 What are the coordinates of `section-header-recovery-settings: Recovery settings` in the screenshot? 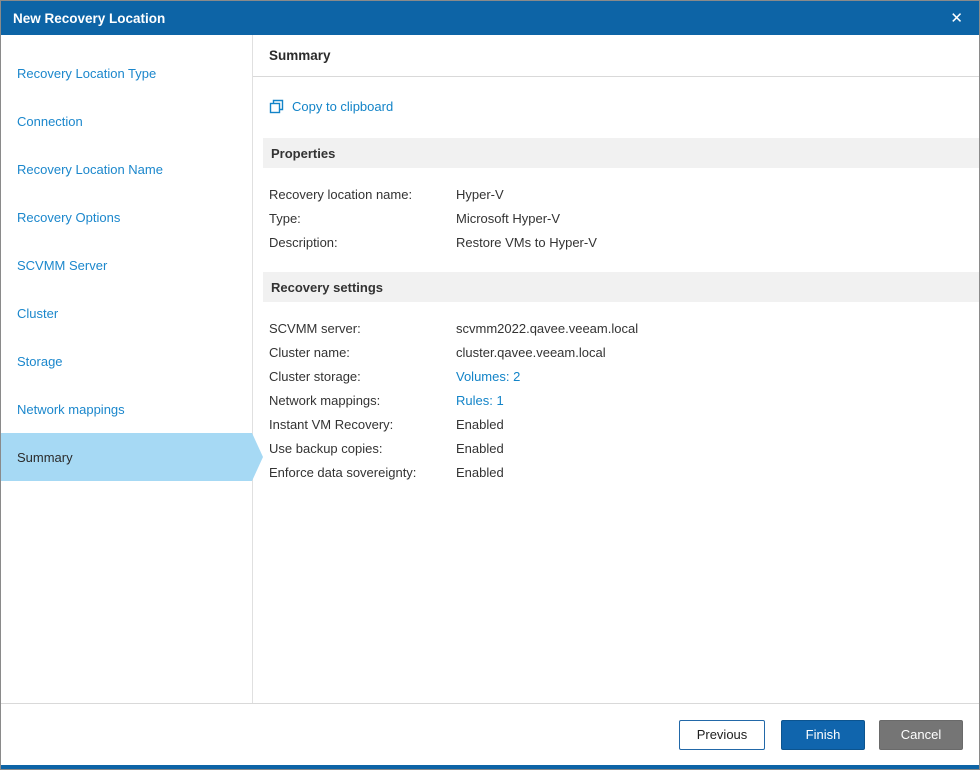 It's located at (621, 287).